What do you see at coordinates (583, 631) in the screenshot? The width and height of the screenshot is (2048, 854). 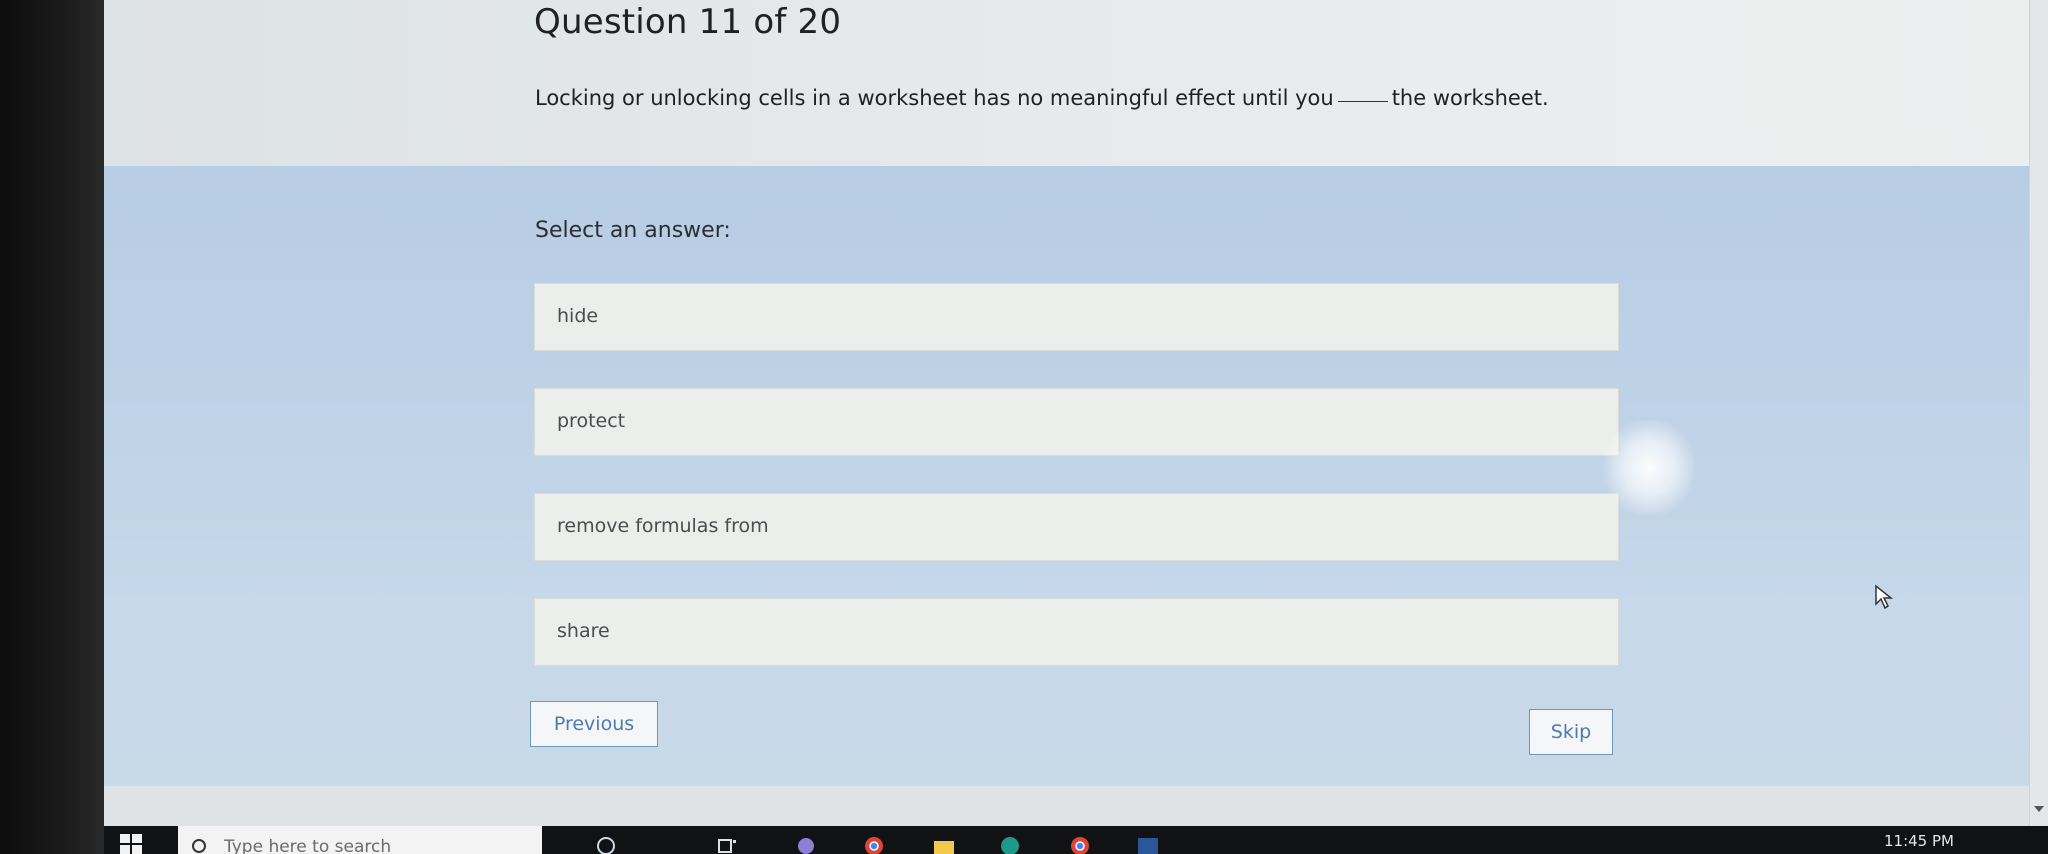 I see `answer-option-label: share` at bounding box center [583, 631].